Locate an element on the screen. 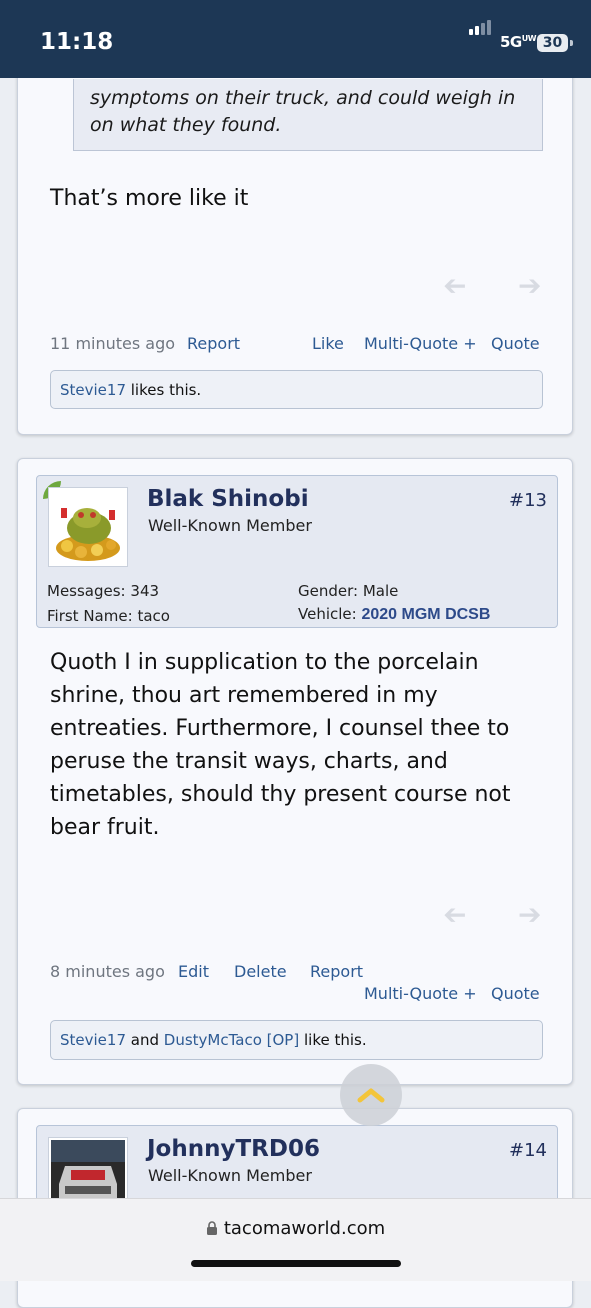 This screenshot has width=591, height=1308. vehicle-label: Vehicle: is located at coordinates (327, 614).